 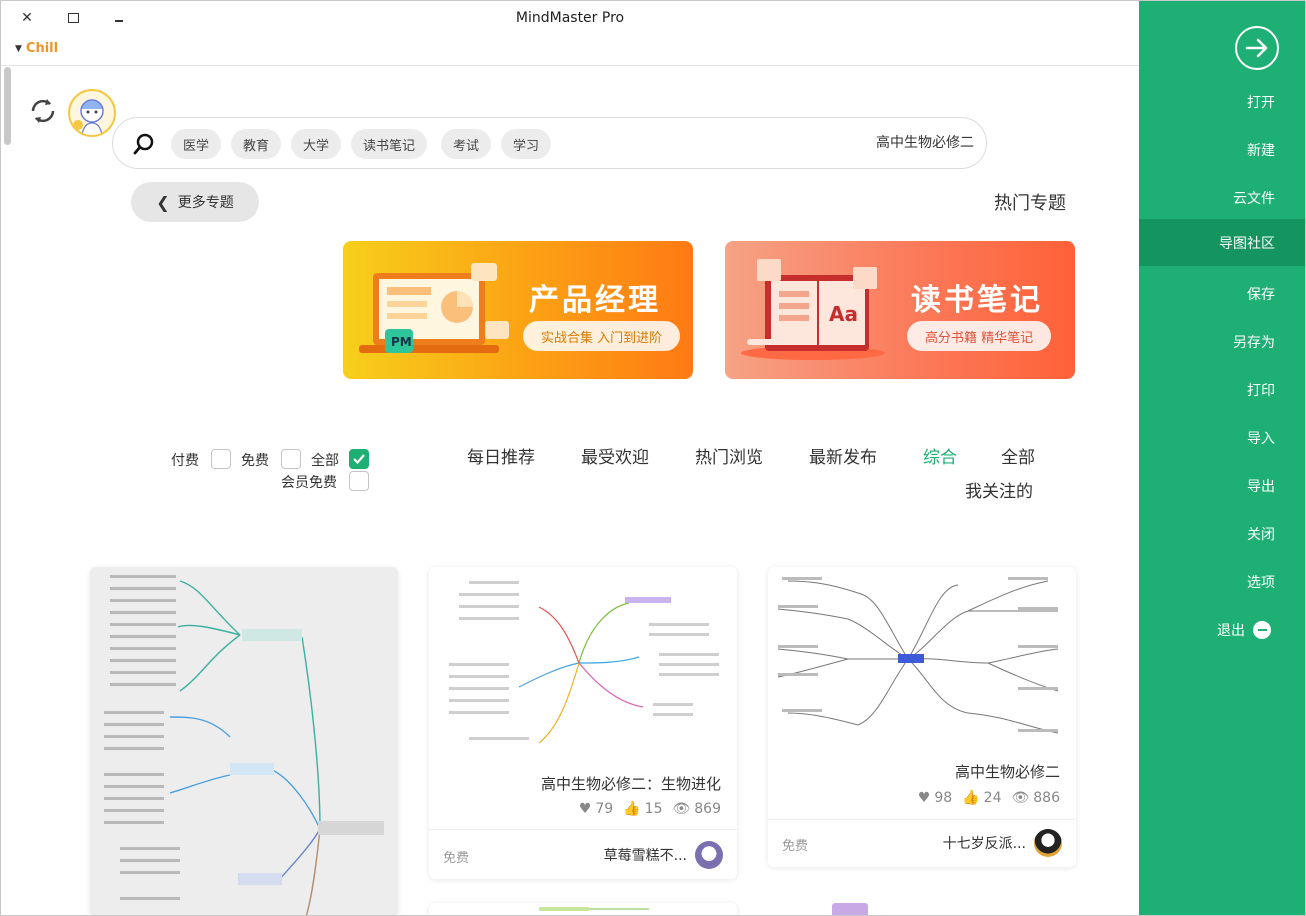 What do you see at coordinates (1020, 798) in the screenshot?
I see `eye-icon: 👁` at bounding box center [1020, 798].